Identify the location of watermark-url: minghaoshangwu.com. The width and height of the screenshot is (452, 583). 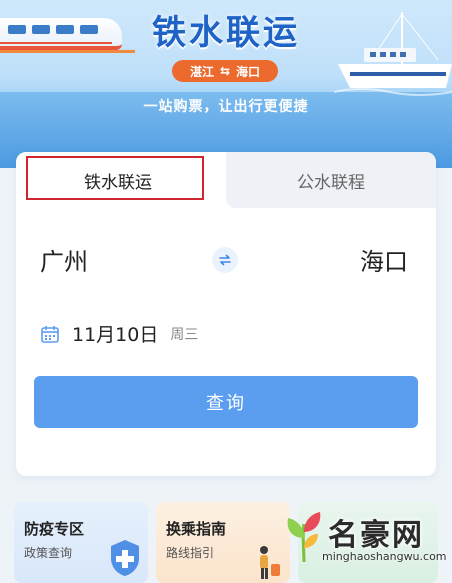
(384, 556).